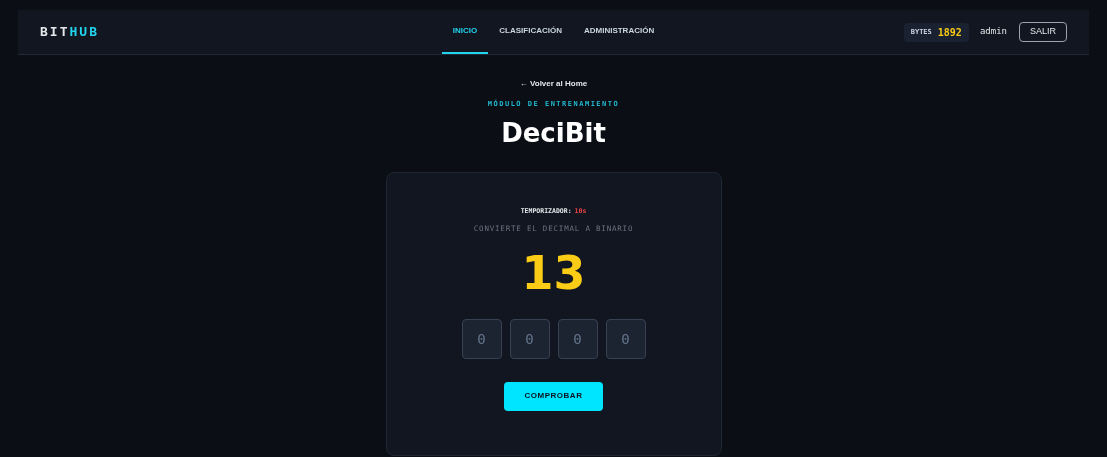 The width and height of the screenshot is (1107, 457). What do you see at coordinates (949, 32) in the screenshot?
I see `bytes-count: 1892` at bounding box center [949, 32].